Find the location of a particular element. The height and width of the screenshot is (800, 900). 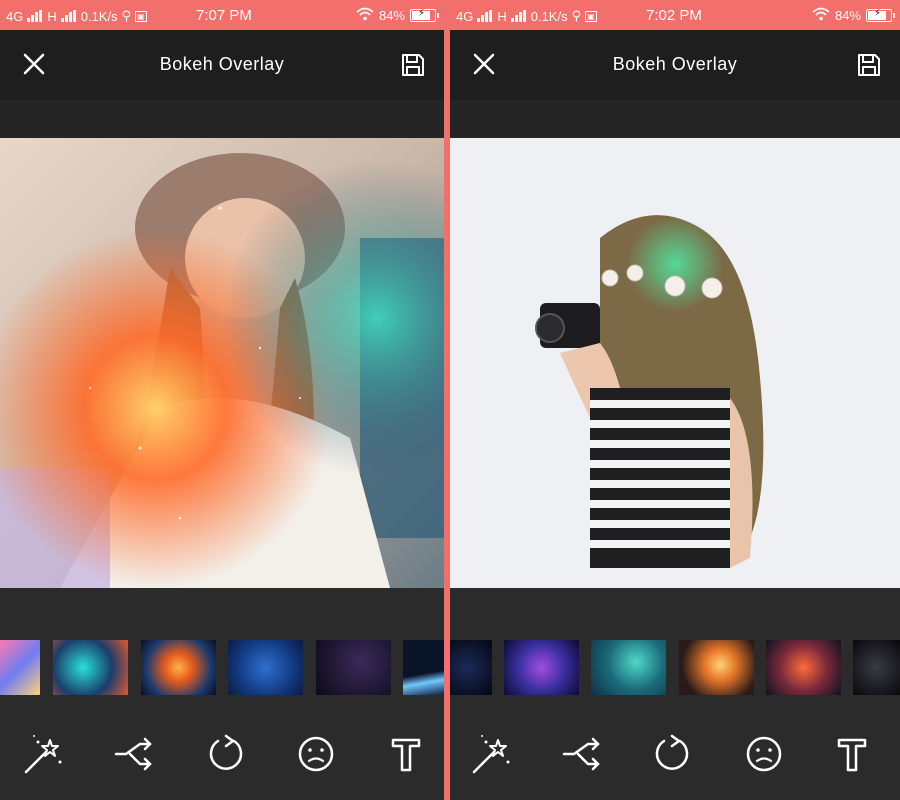

clock: 7:02 PM is located at coordinates (674, 15).